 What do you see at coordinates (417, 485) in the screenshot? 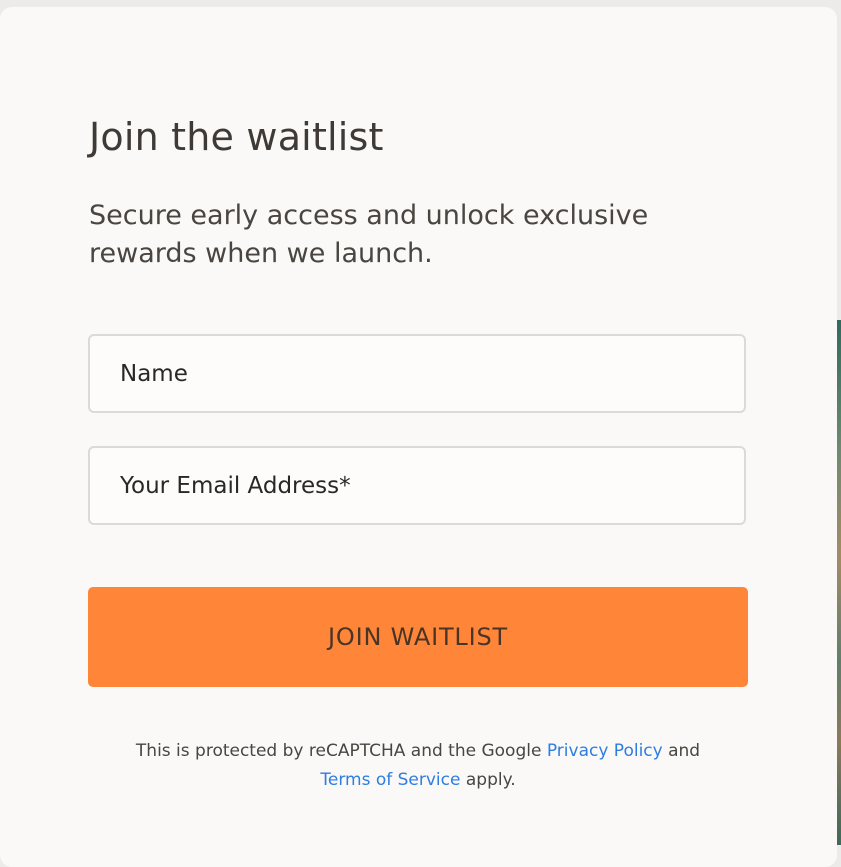
I see `email-input` at bounding box center [417, 485].